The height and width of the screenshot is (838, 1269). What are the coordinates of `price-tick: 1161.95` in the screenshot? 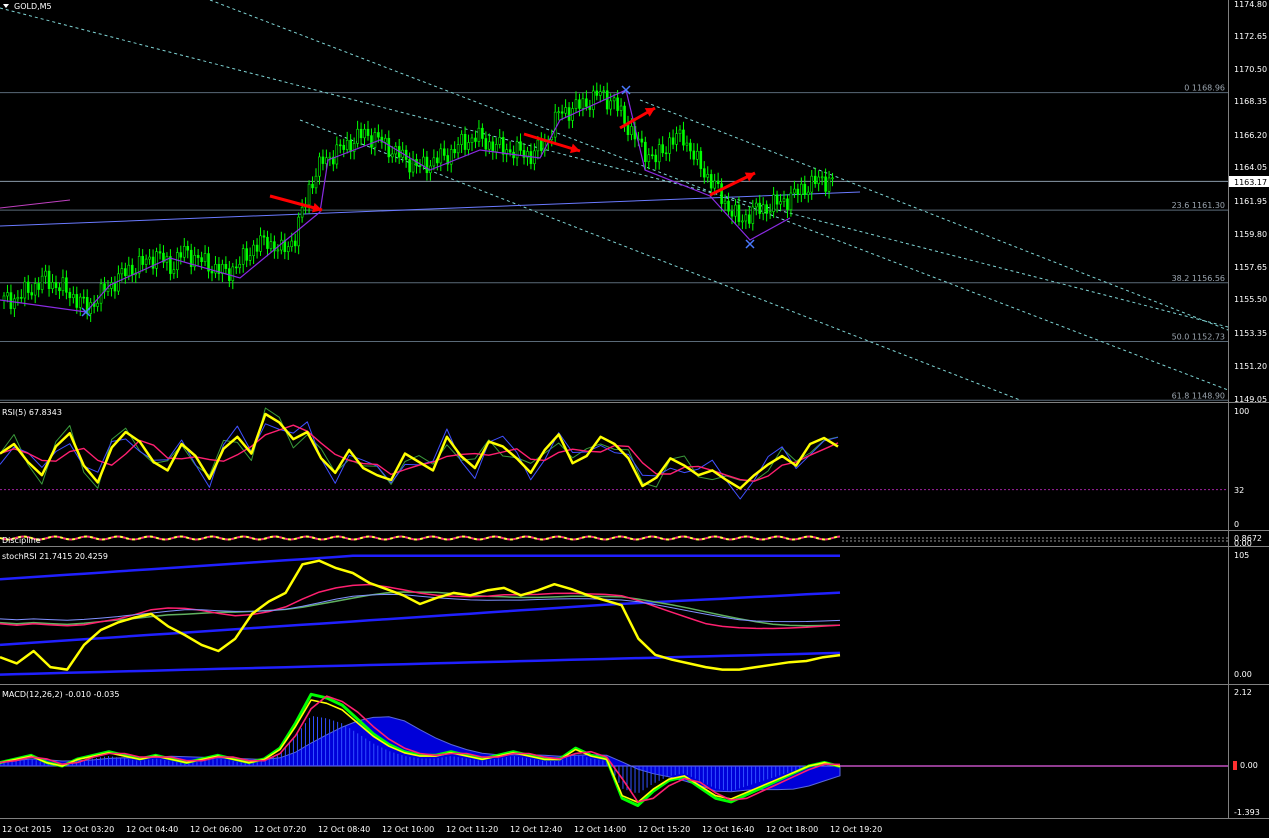 It's located at (1250, 201).